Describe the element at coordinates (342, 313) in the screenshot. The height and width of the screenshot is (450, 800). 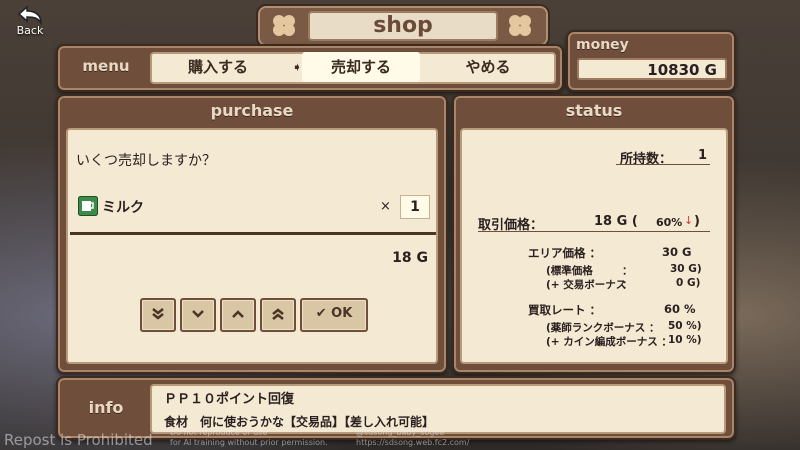
I see `ok-label: OK` at that location.